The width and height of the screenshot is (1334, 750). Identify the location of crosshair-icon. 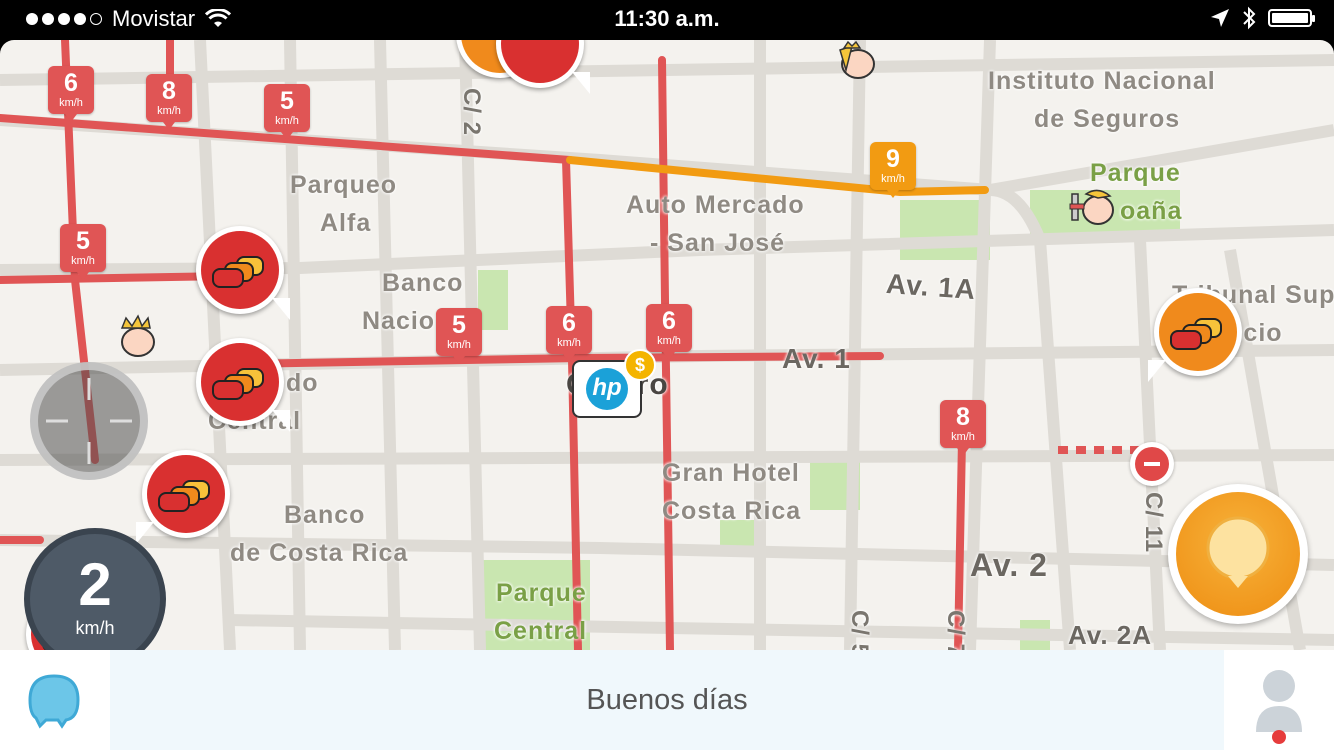
(89, 421).